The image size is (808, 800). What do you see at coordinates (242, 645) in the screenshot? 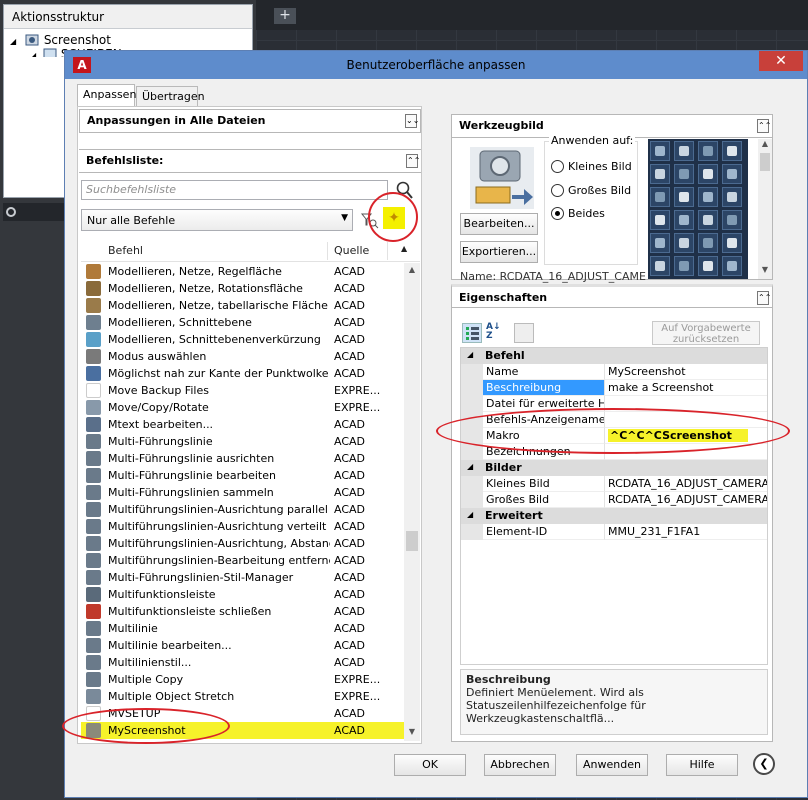
I see `command-row: Multilinie bearbeiten... ACAD` at bounding box center [242, 645].